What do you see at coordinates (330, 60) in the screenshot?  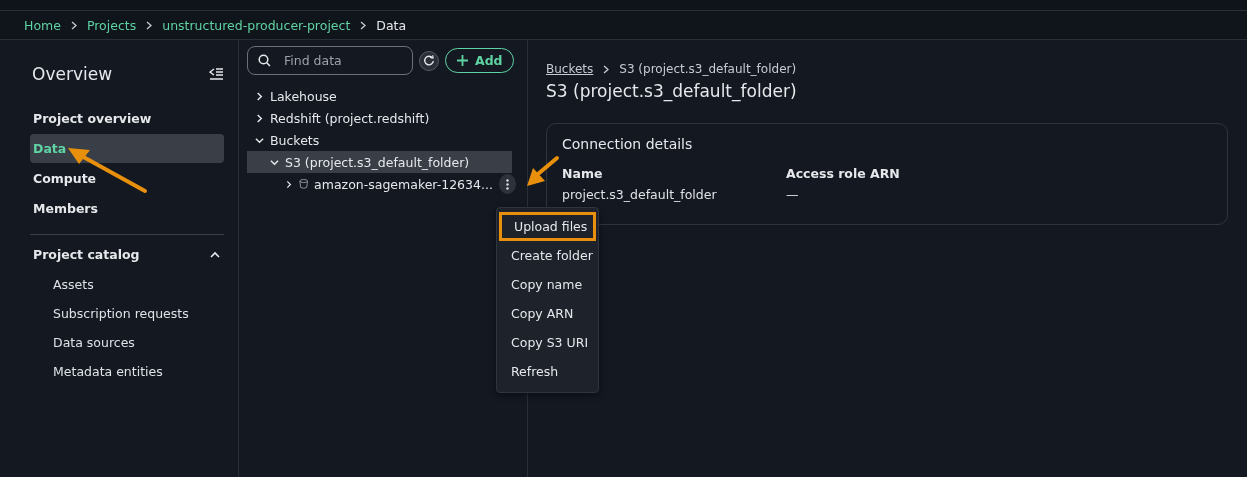 I see `search-field: Find data` at bounding box center [330, 60].